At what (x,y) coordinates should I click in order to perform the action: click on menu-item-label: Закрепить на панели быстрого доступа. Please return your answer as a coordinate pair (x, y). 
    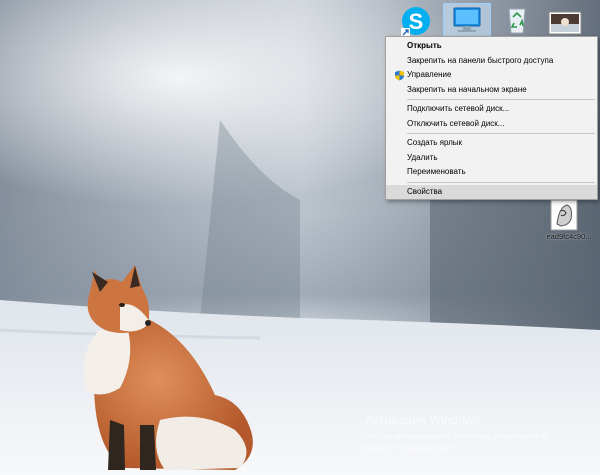
    Looking at the image, I should click on (480, 60).